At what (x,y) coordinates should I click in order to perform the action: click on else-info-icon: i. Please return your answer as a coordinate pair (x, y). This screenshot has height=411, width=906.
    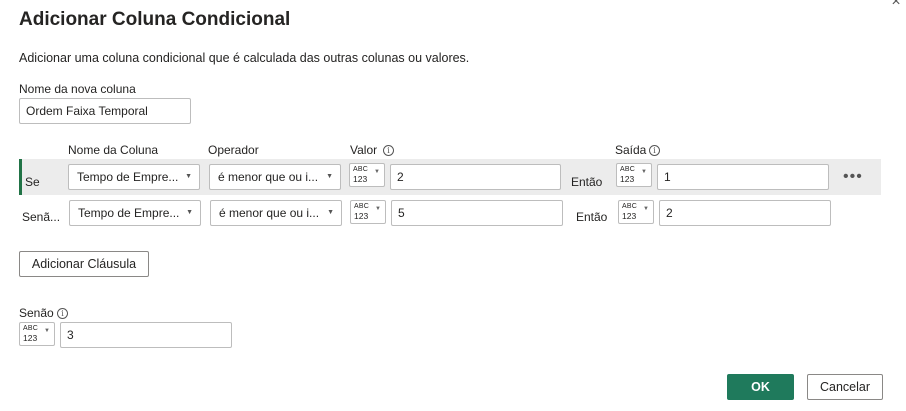
    Looking at the image, I should click on (62, 313).